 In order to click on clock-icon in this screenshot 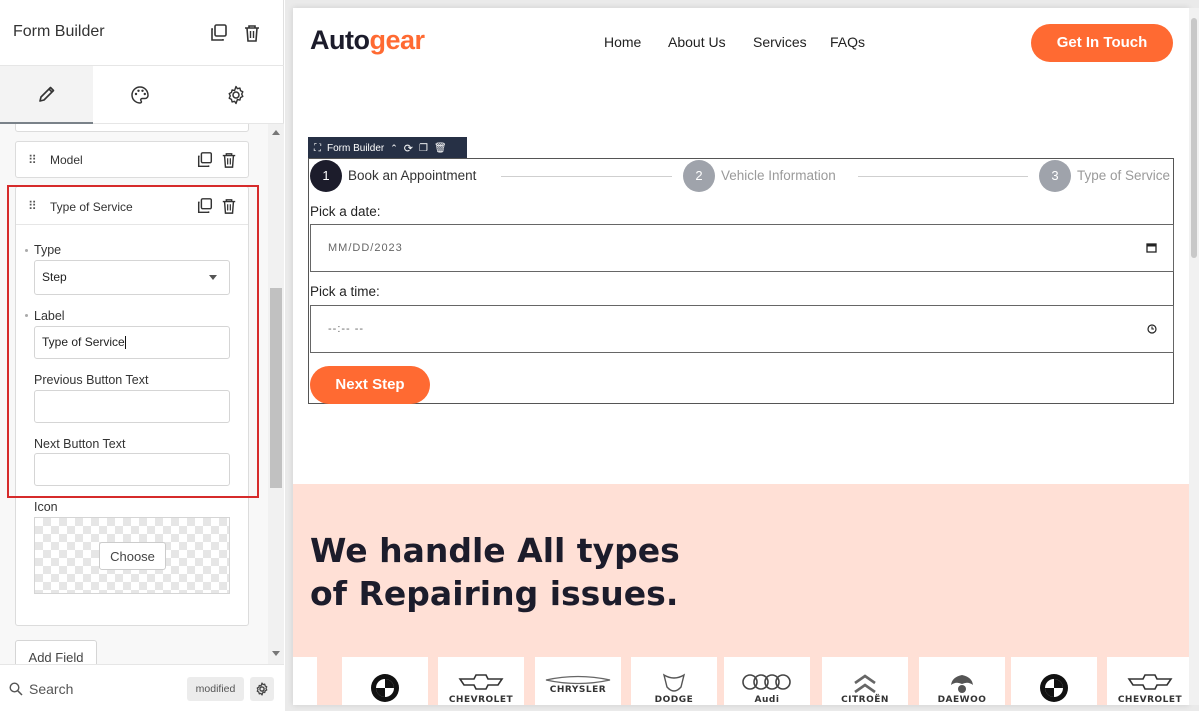, I will do `click(1152, 329)`.